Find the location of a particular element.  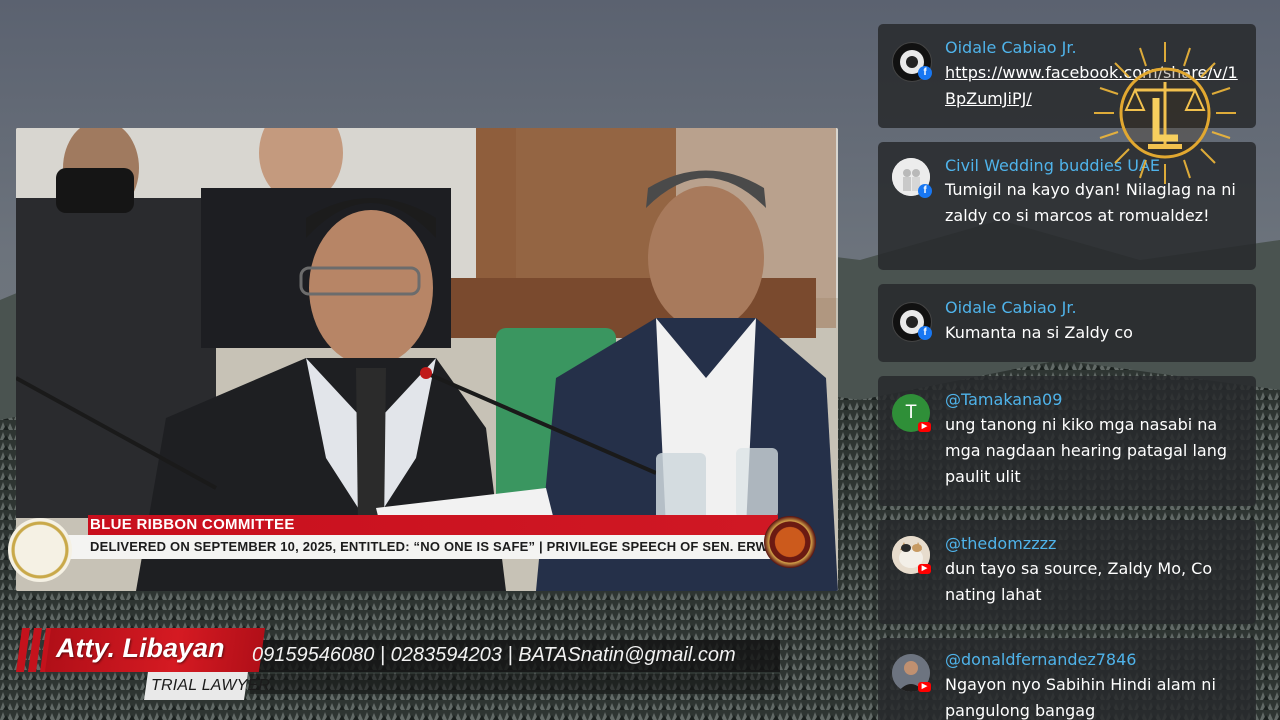

host-name: Atty. Libayan is located at coordinates (140, 648).